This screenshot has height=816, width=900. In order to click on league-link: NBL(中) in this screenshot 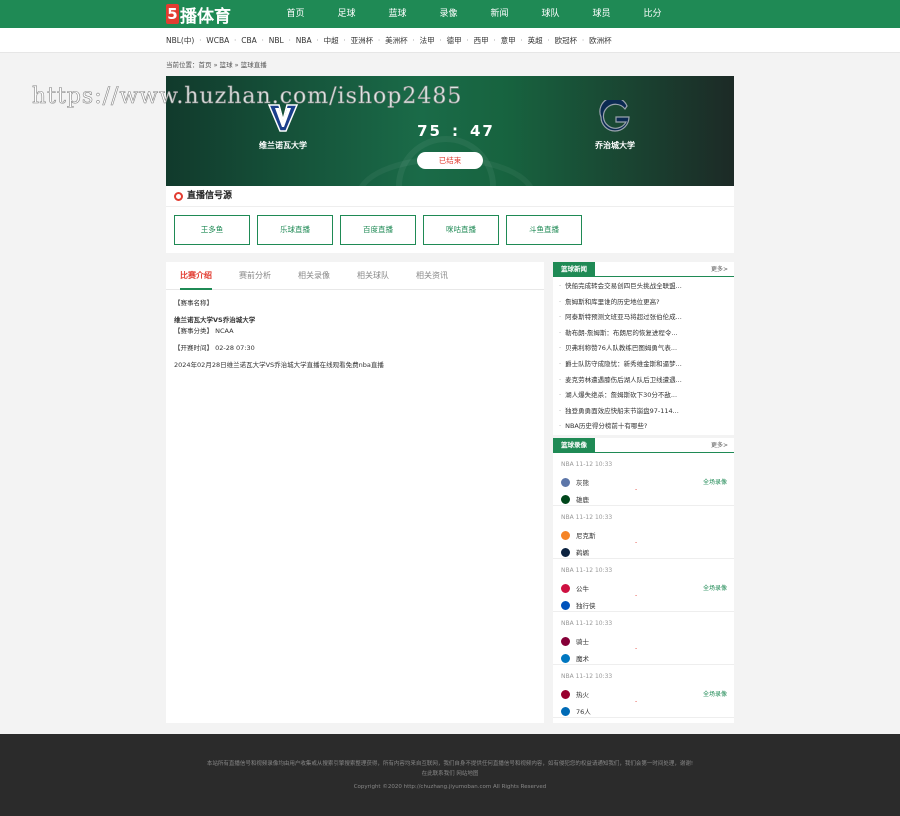, I will do `click(180, 40)`.